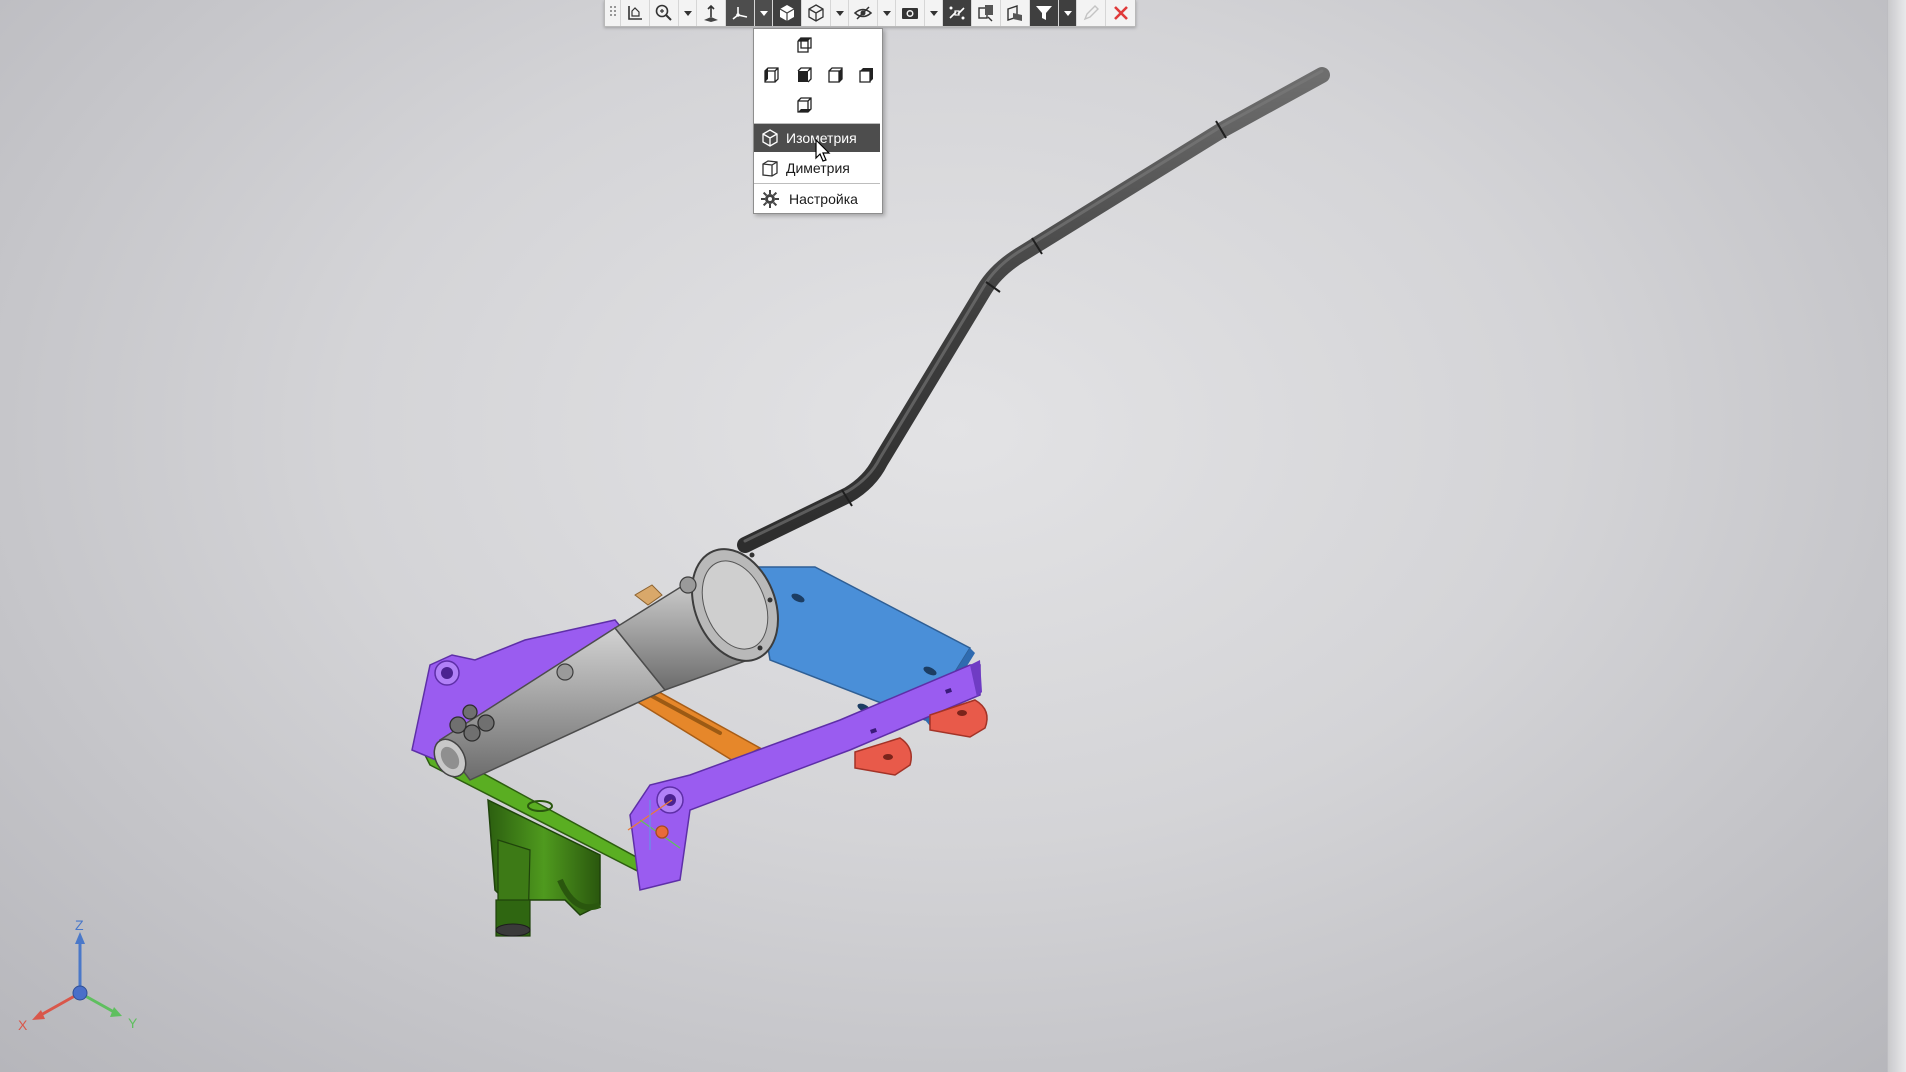 This screenshot has width=1906, height=1072. Describe the element at coordinates (1034, 313) in the screenshot. I see `rod-collars` at that location.